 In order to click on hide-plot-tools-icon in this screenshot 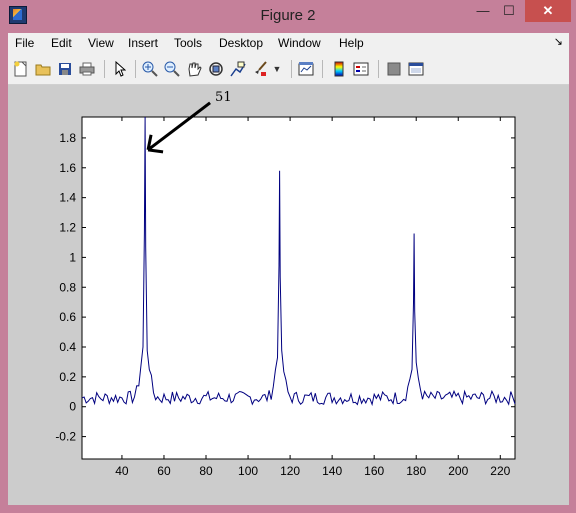, I will do `click(394, 69)`.